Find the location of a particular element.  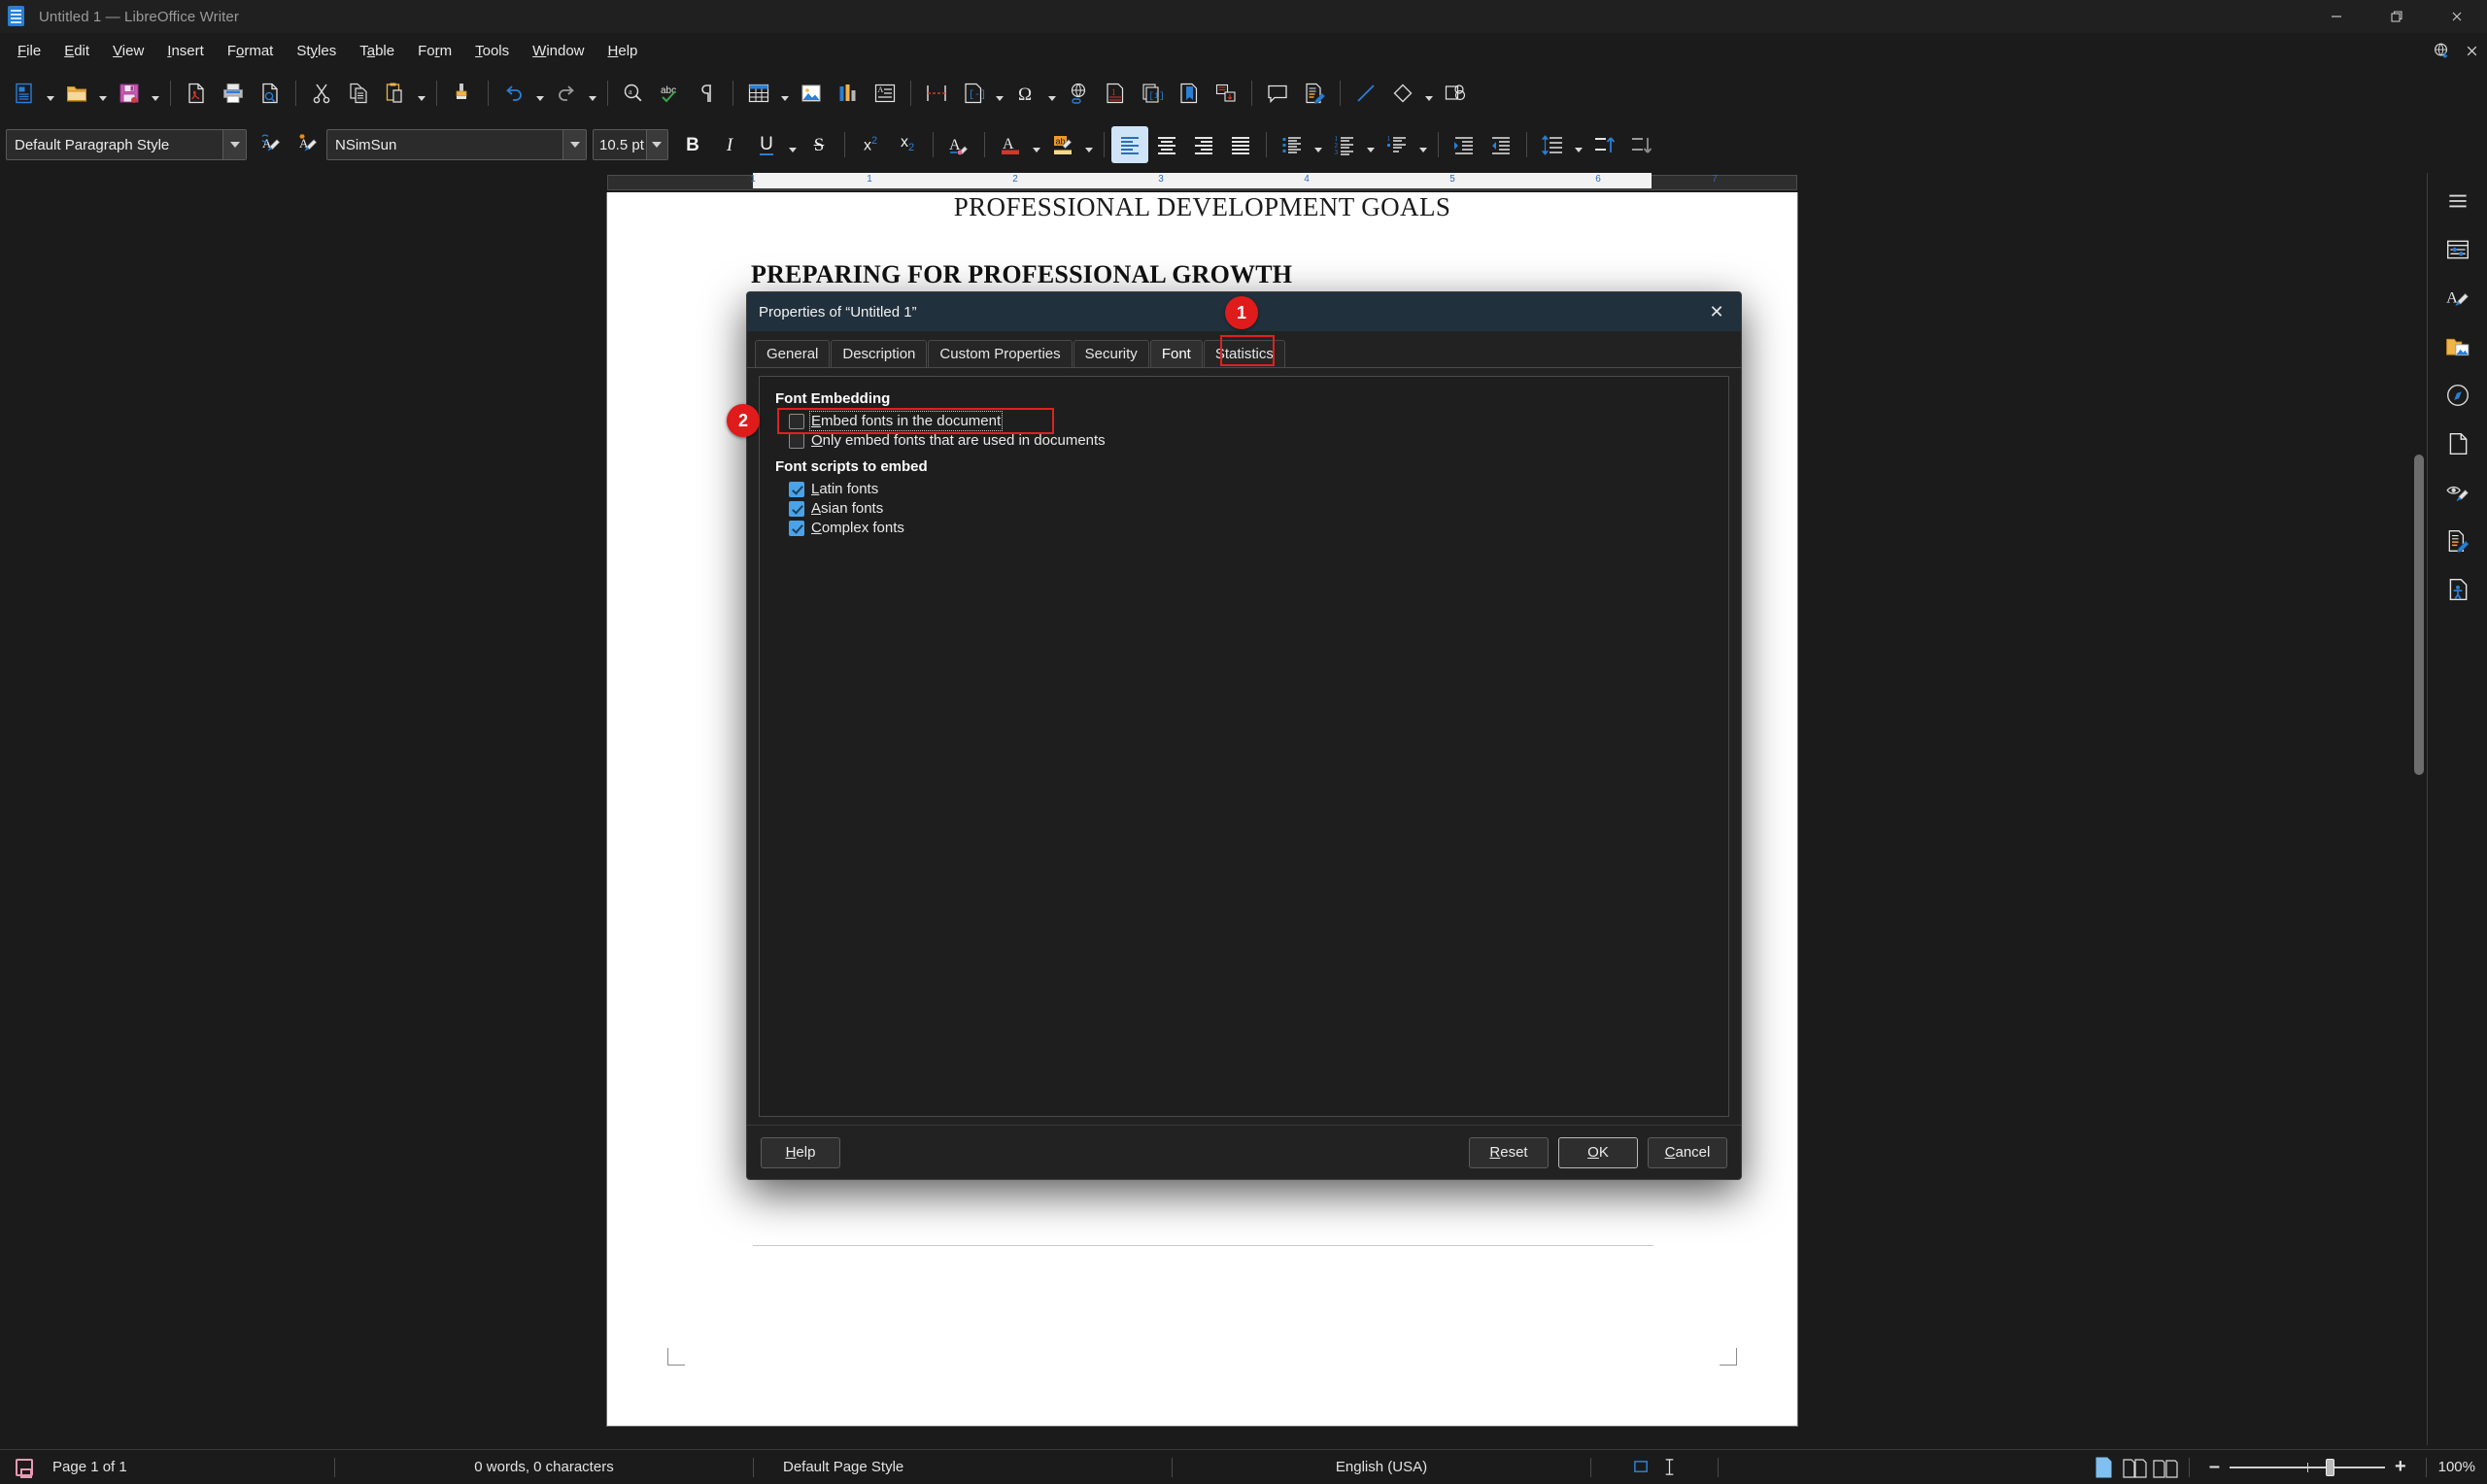

manage-changes-icon is located at coordinates (2458, 541).